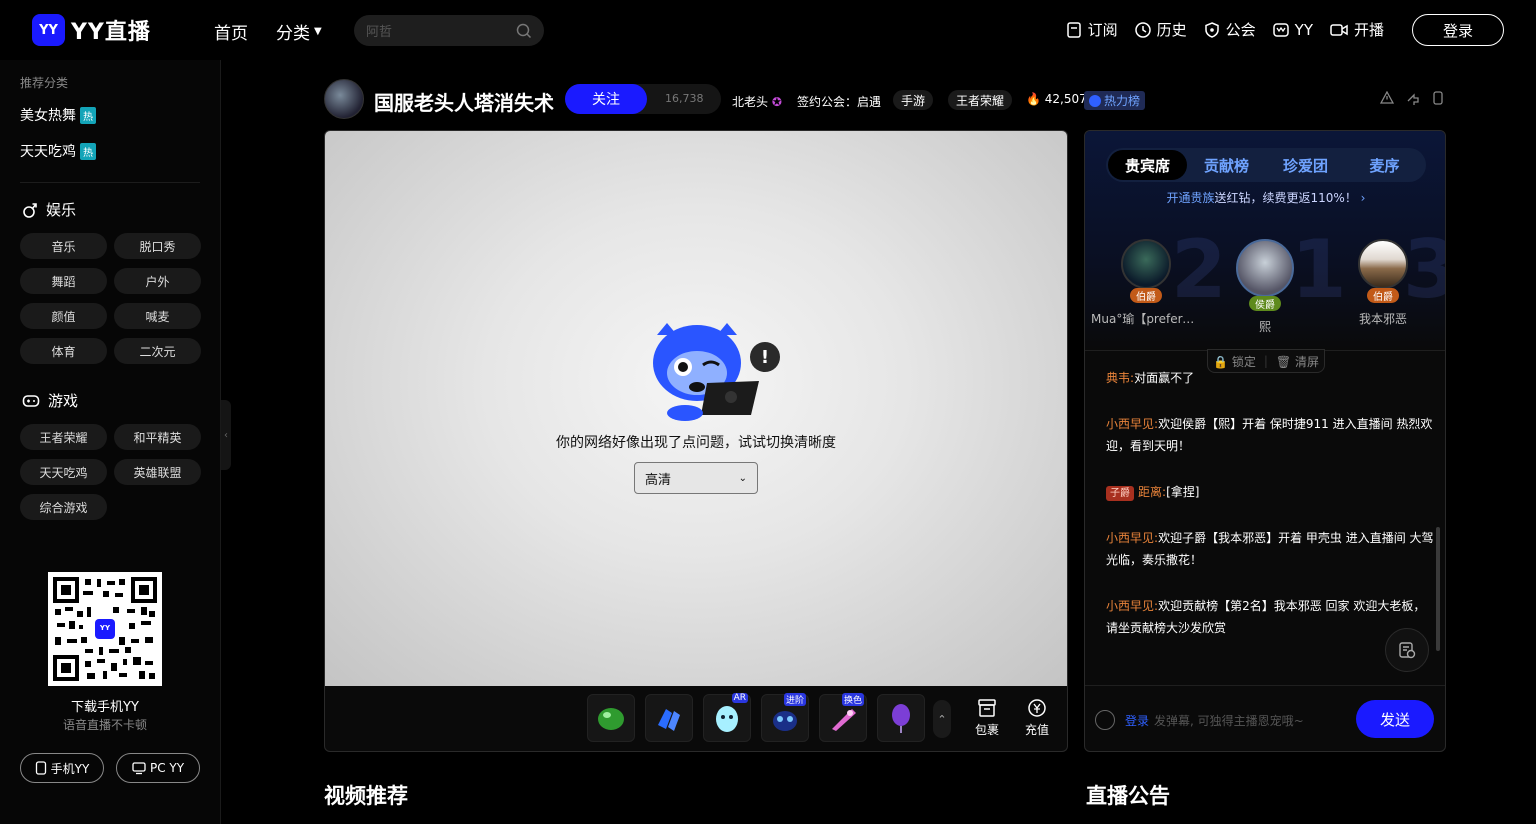  I want to click on gift-item: 进阶, so click(785, 717).